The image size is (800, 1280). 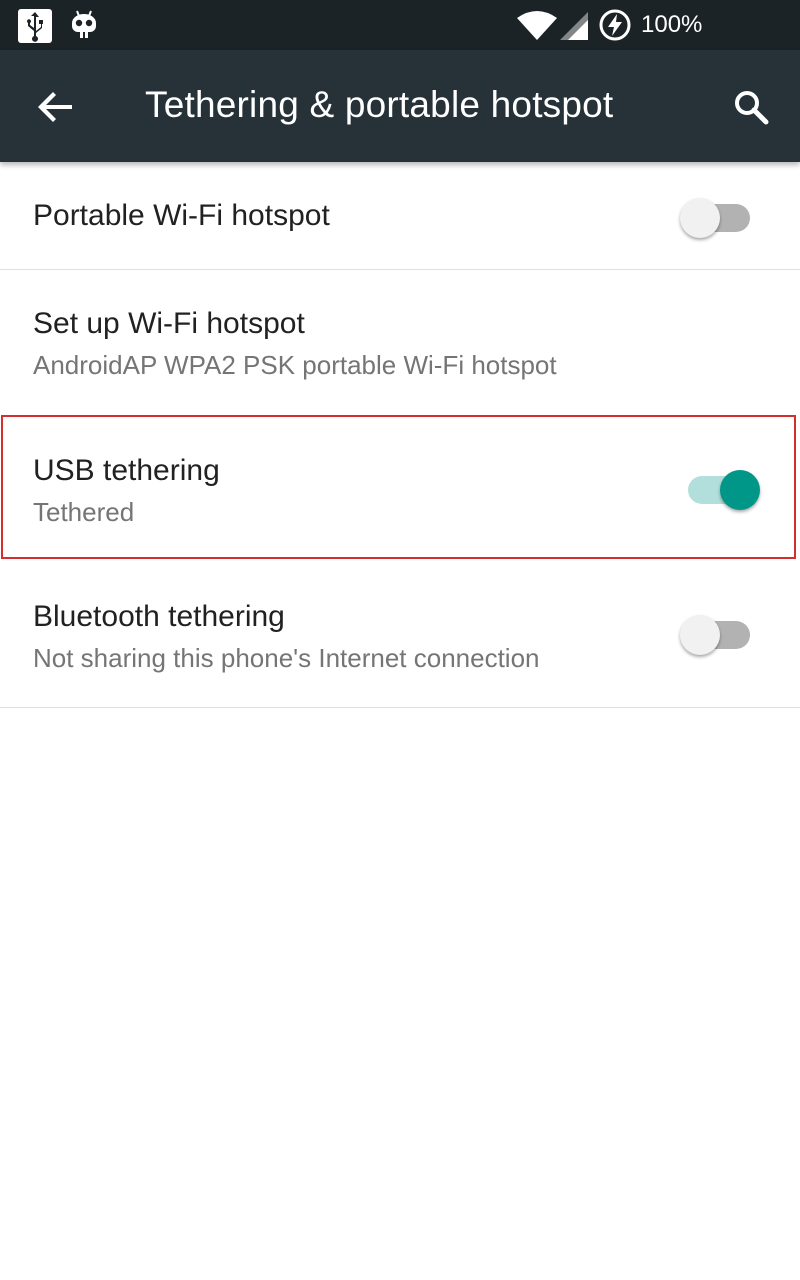 I want to click on page-title: Tethering & portable hotspot, so click(x=379, y=104).